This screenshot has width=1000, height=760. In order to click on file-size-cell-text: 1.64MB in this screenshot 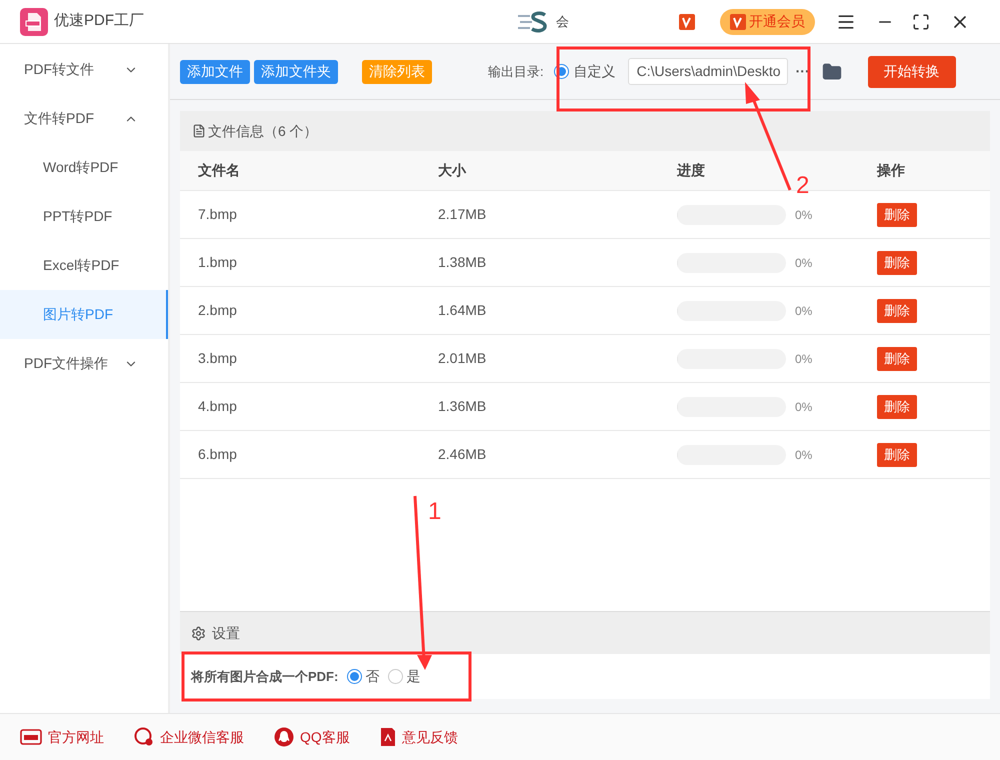, I will do `click(463, 310)`.